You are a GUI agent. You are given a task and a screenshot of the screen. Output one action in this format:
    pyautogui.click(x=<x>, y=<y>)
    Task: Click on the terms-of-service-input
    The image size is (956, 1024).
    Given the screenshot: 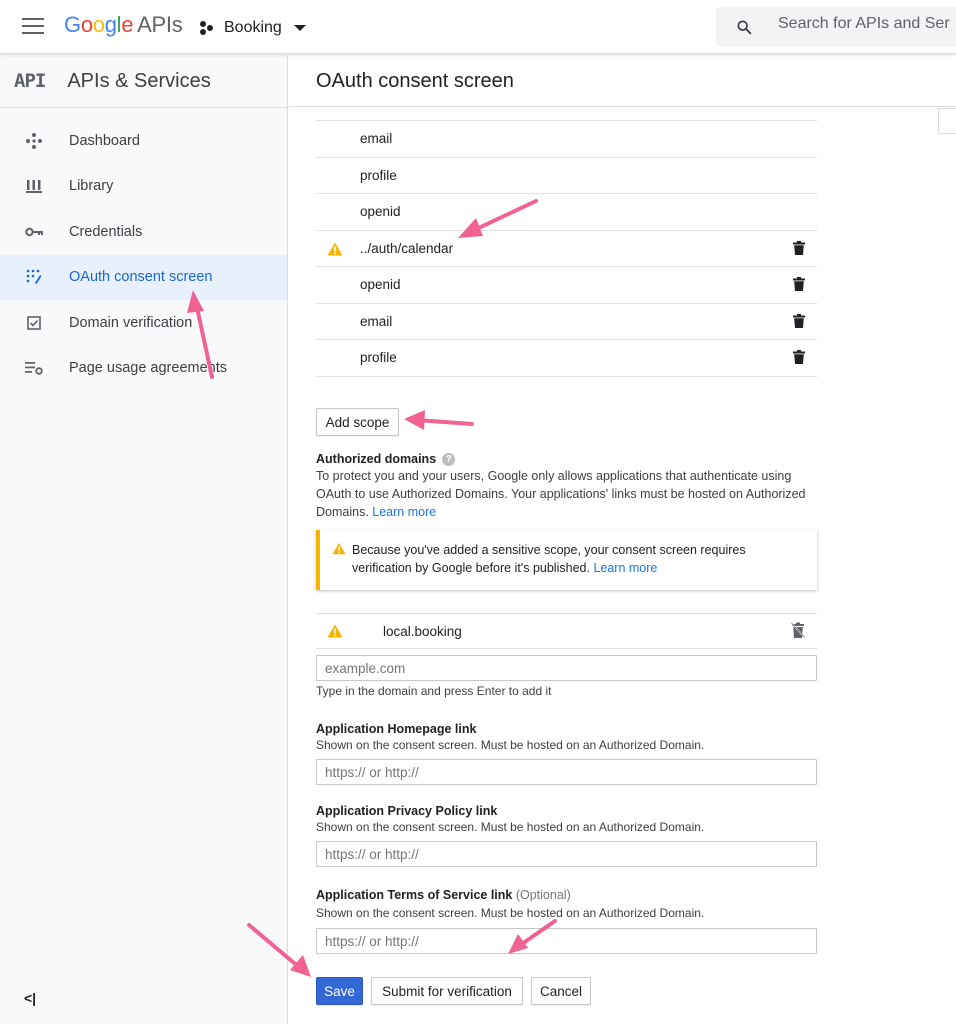 What is the action you would take?
    pyautogui.click(x=566, y=941)
    